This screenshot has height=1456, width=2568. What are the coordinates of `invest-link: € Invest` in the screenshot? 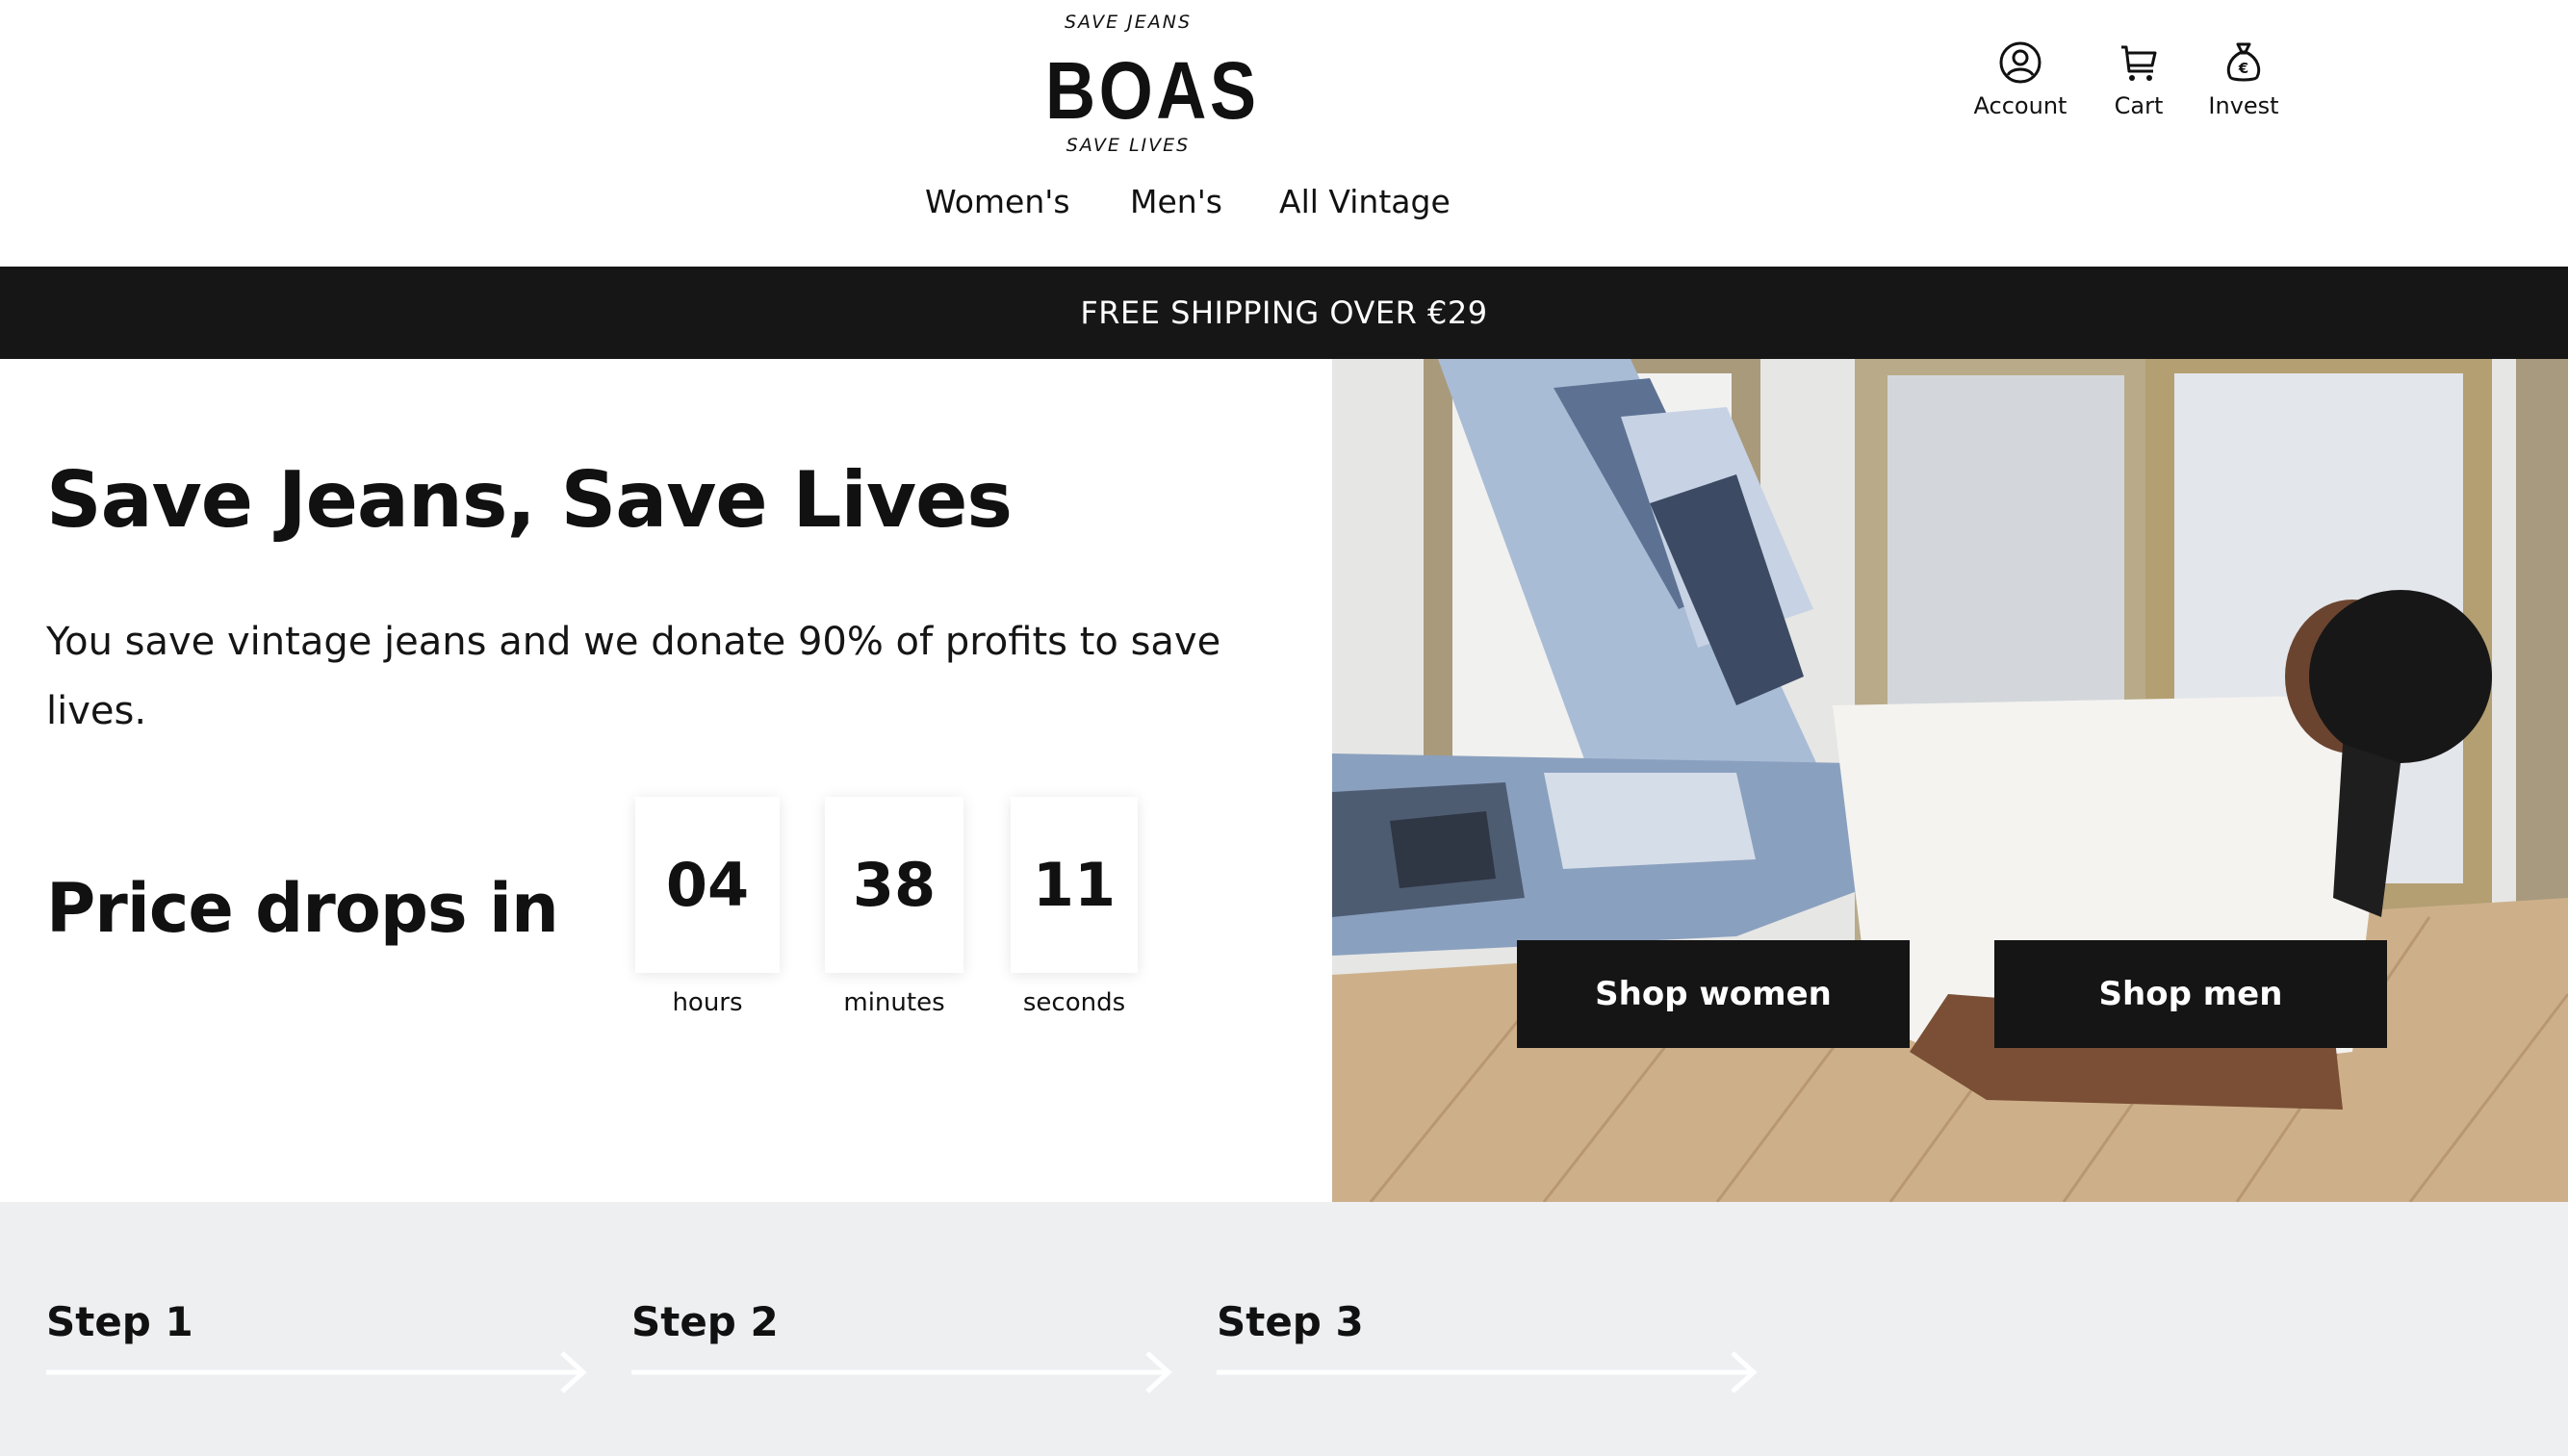 It's located at (2243, 84).